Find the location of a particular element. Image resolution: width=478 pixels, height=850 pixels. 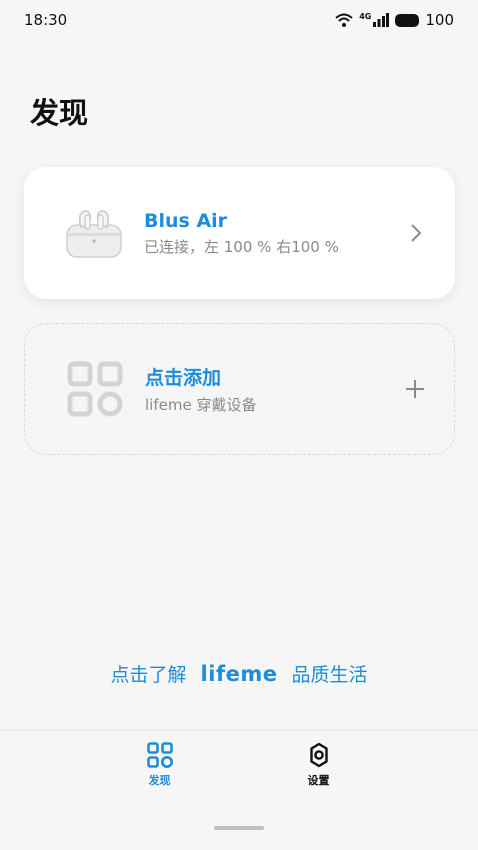

promo-suffix: 品质生活 is located at coordinates (329, 675).